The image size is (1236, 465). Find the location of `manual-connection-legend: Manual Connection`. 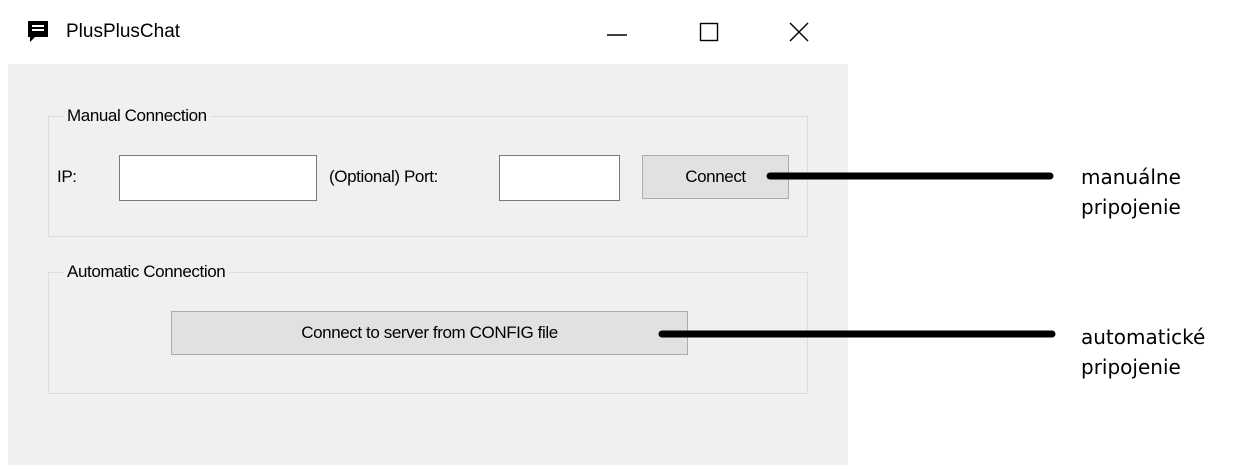

manual-connection-legend: Manual Connection is located at coordinates (137, 116).